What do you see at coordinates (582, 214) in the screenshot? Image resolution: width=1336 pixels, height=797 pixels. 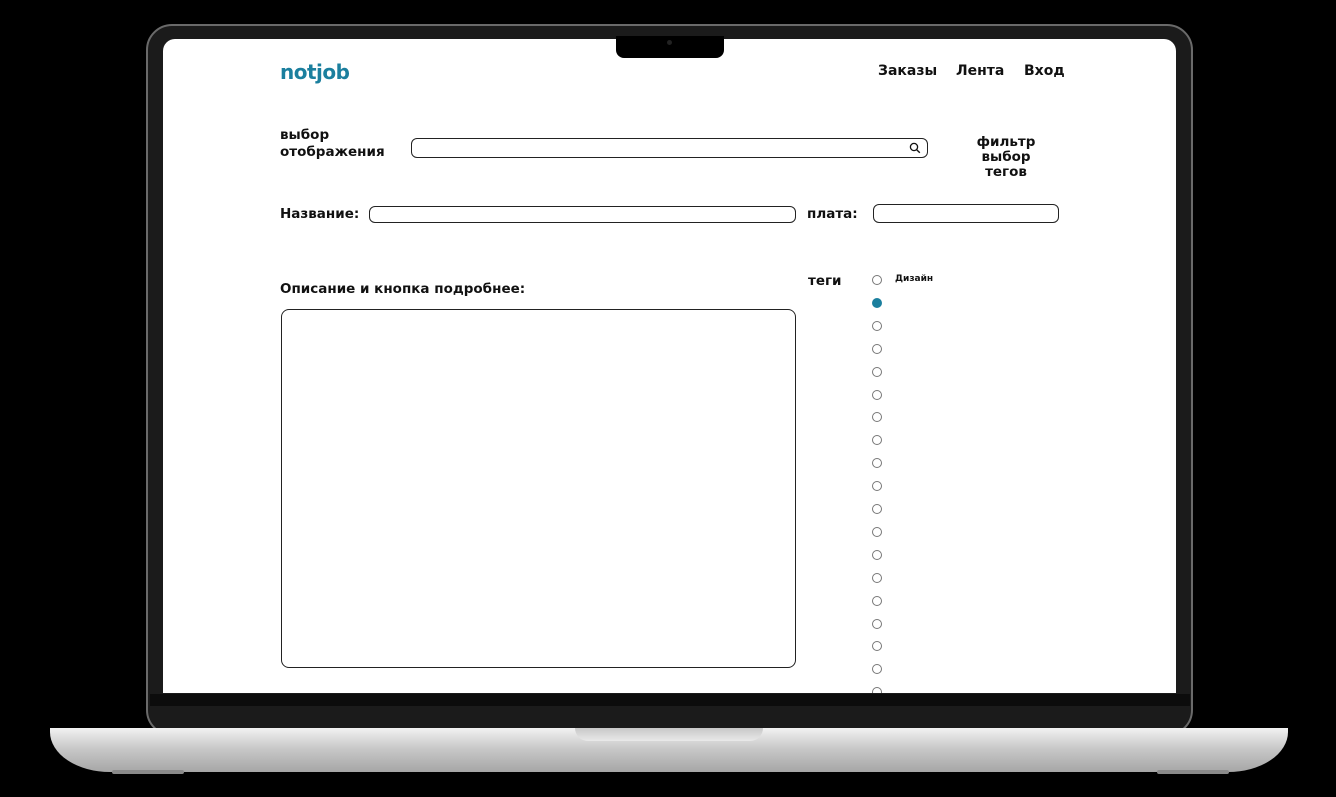 I see `name-input` at bounding box center [582, 214].